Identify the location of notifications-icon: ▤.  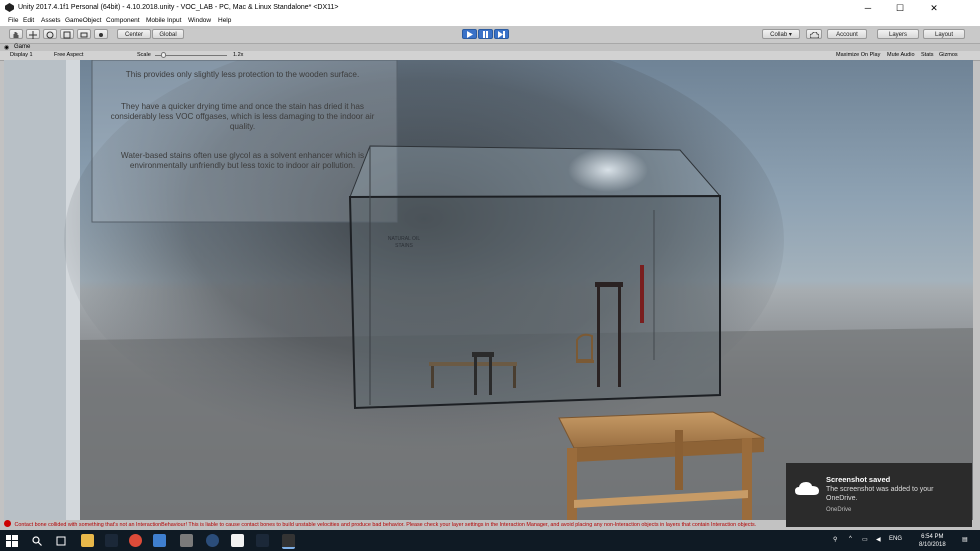
(965, 539).